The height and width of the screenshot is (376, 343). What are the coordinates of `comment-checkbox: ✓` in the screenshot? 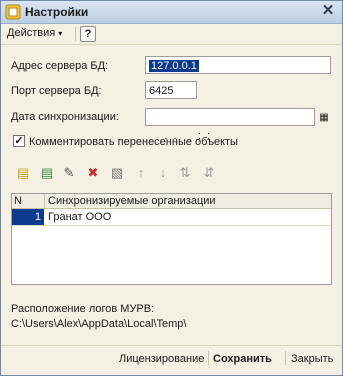 It's located at (19, 141).